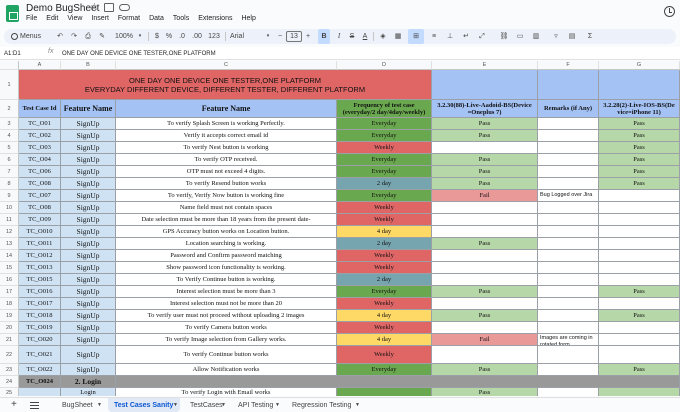 The height and width of the screenshot is (412, 680). Describe the element at coordinates (80, 405) in the screenshot. I see `sheet-tab: BugSheet ▼` at that location.